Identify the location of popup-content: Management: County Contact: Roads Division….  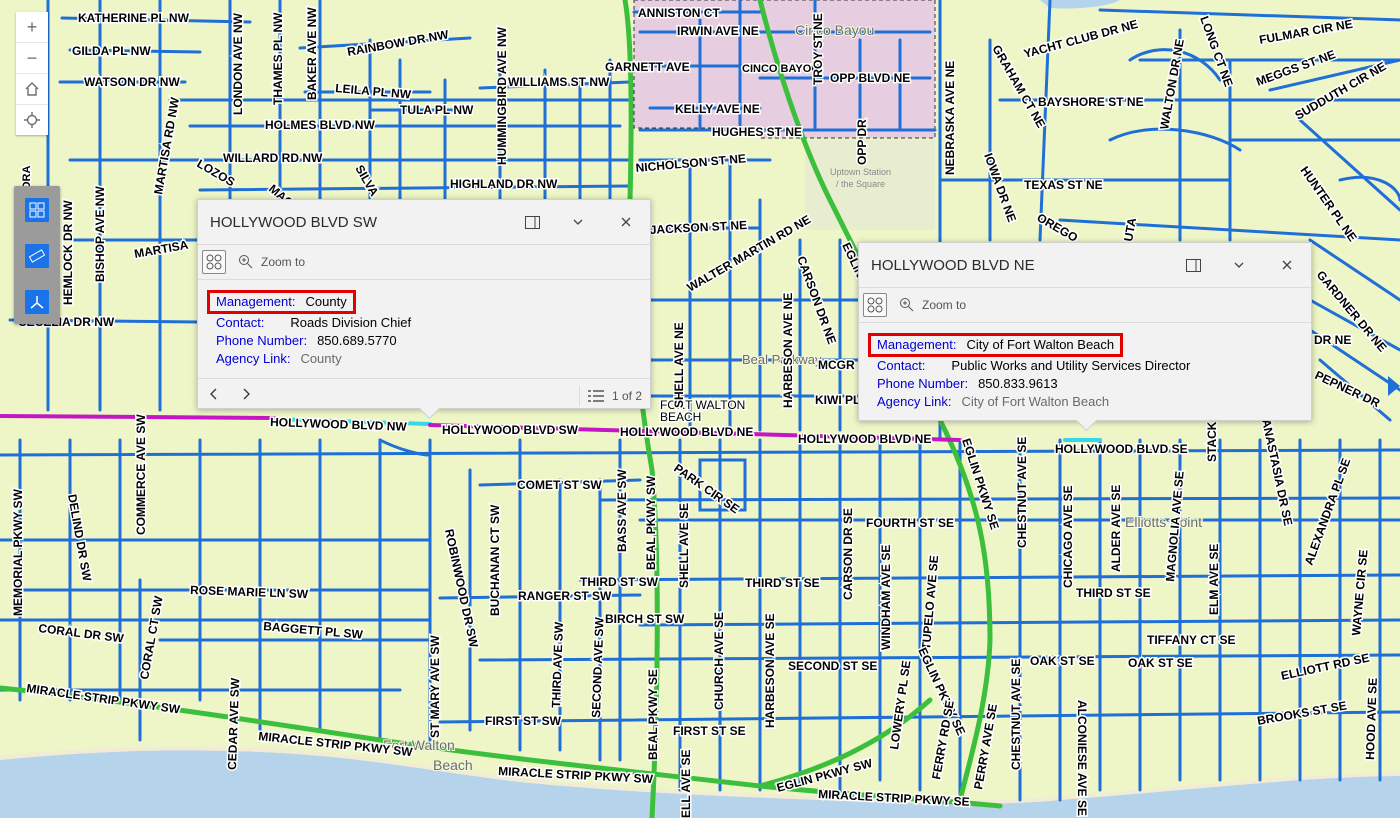
(424, 329).